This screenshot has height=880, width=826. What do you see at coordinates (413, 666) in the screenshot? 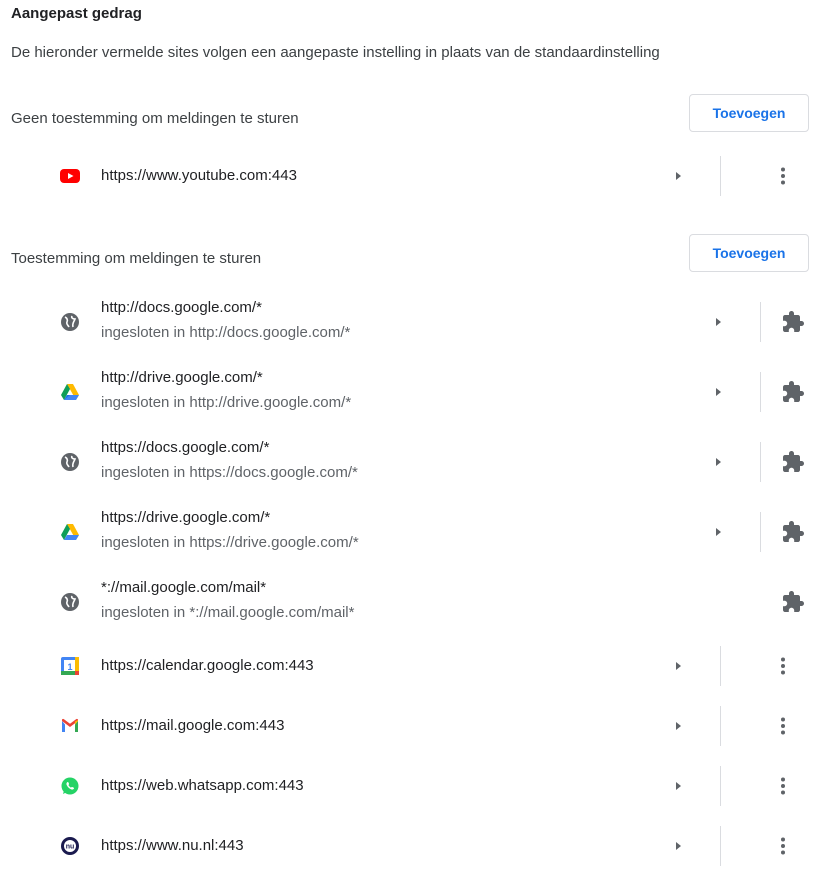
I see `site-row-calendar: 1 https://calendar.google.com:443` at bounding box center [413, 666].